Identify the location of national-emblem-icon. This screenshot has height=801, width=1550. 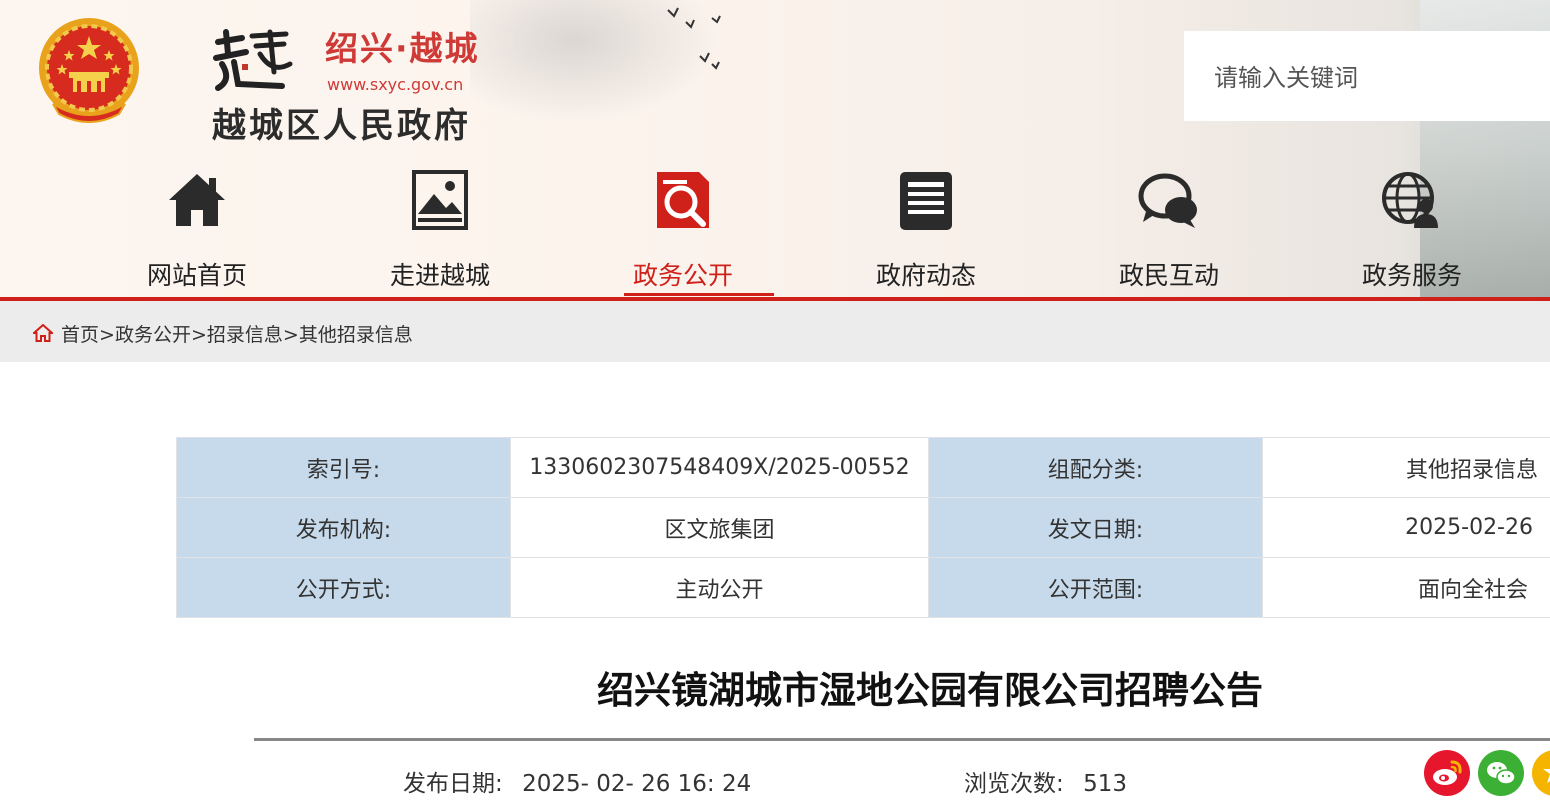
(89, 70).